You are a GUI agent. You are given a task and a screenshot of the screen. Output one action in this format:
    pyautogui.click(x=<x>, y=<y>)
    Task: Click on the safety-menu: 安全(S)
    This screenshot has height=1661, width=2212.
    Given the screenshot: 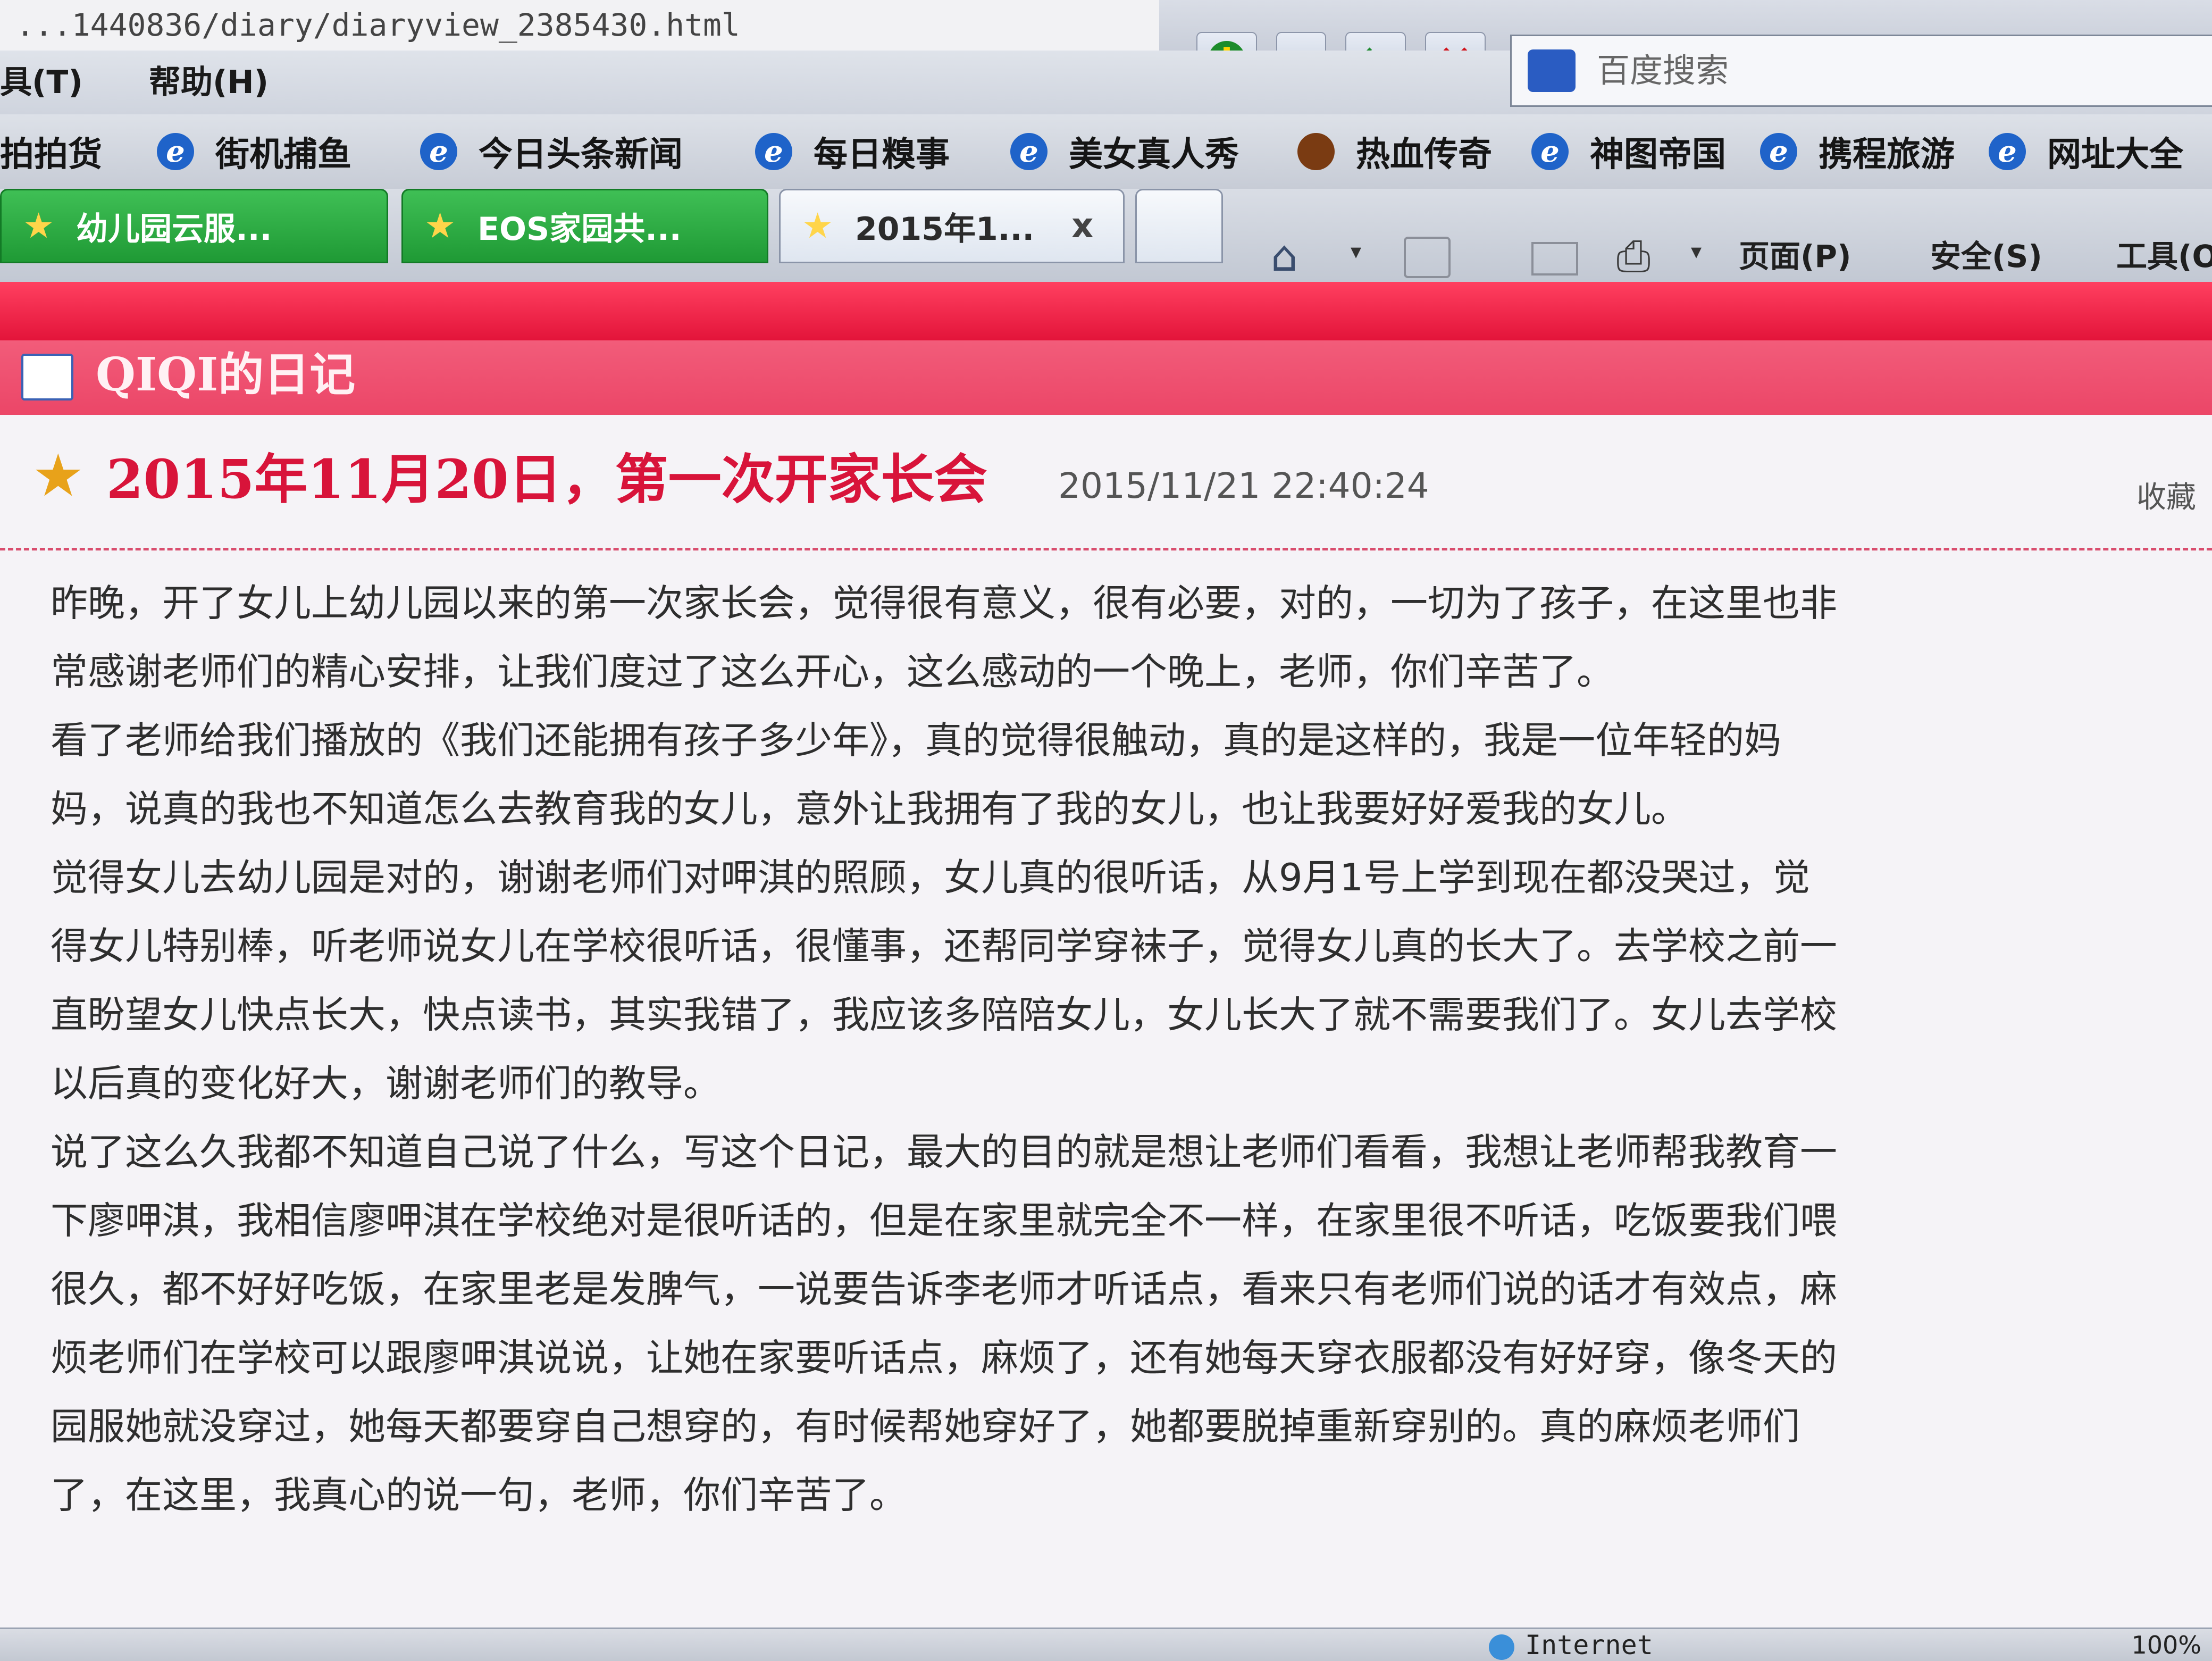 What is the action you would take?
    pyautogui.click(x=1986, y=253)
    